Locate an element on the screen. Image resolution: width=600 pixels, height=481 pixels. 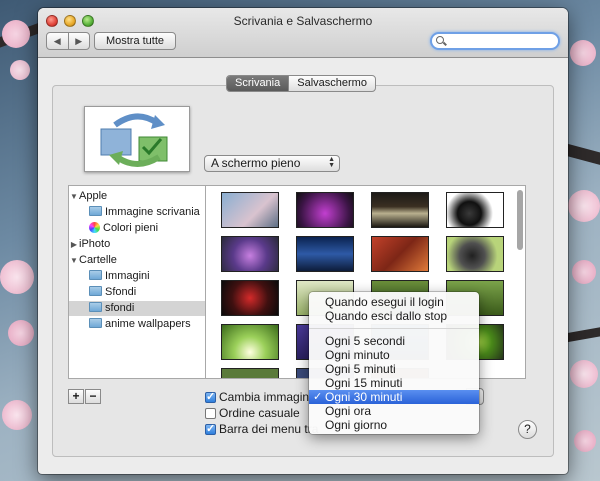
sidebar-item-sfondi-selected: sfondi is located at coordinates (137, 308).